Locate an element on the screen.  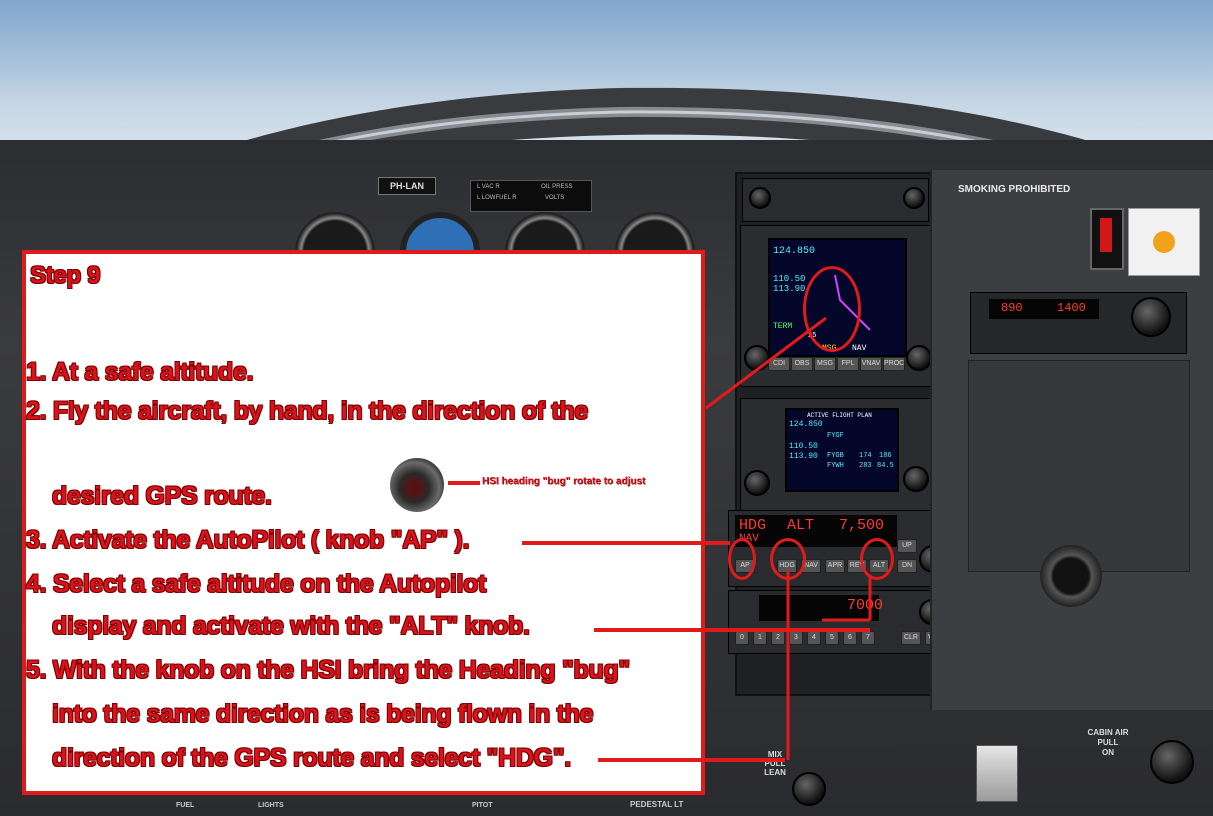
alt-button-circle is located at coordinates (877, 559).